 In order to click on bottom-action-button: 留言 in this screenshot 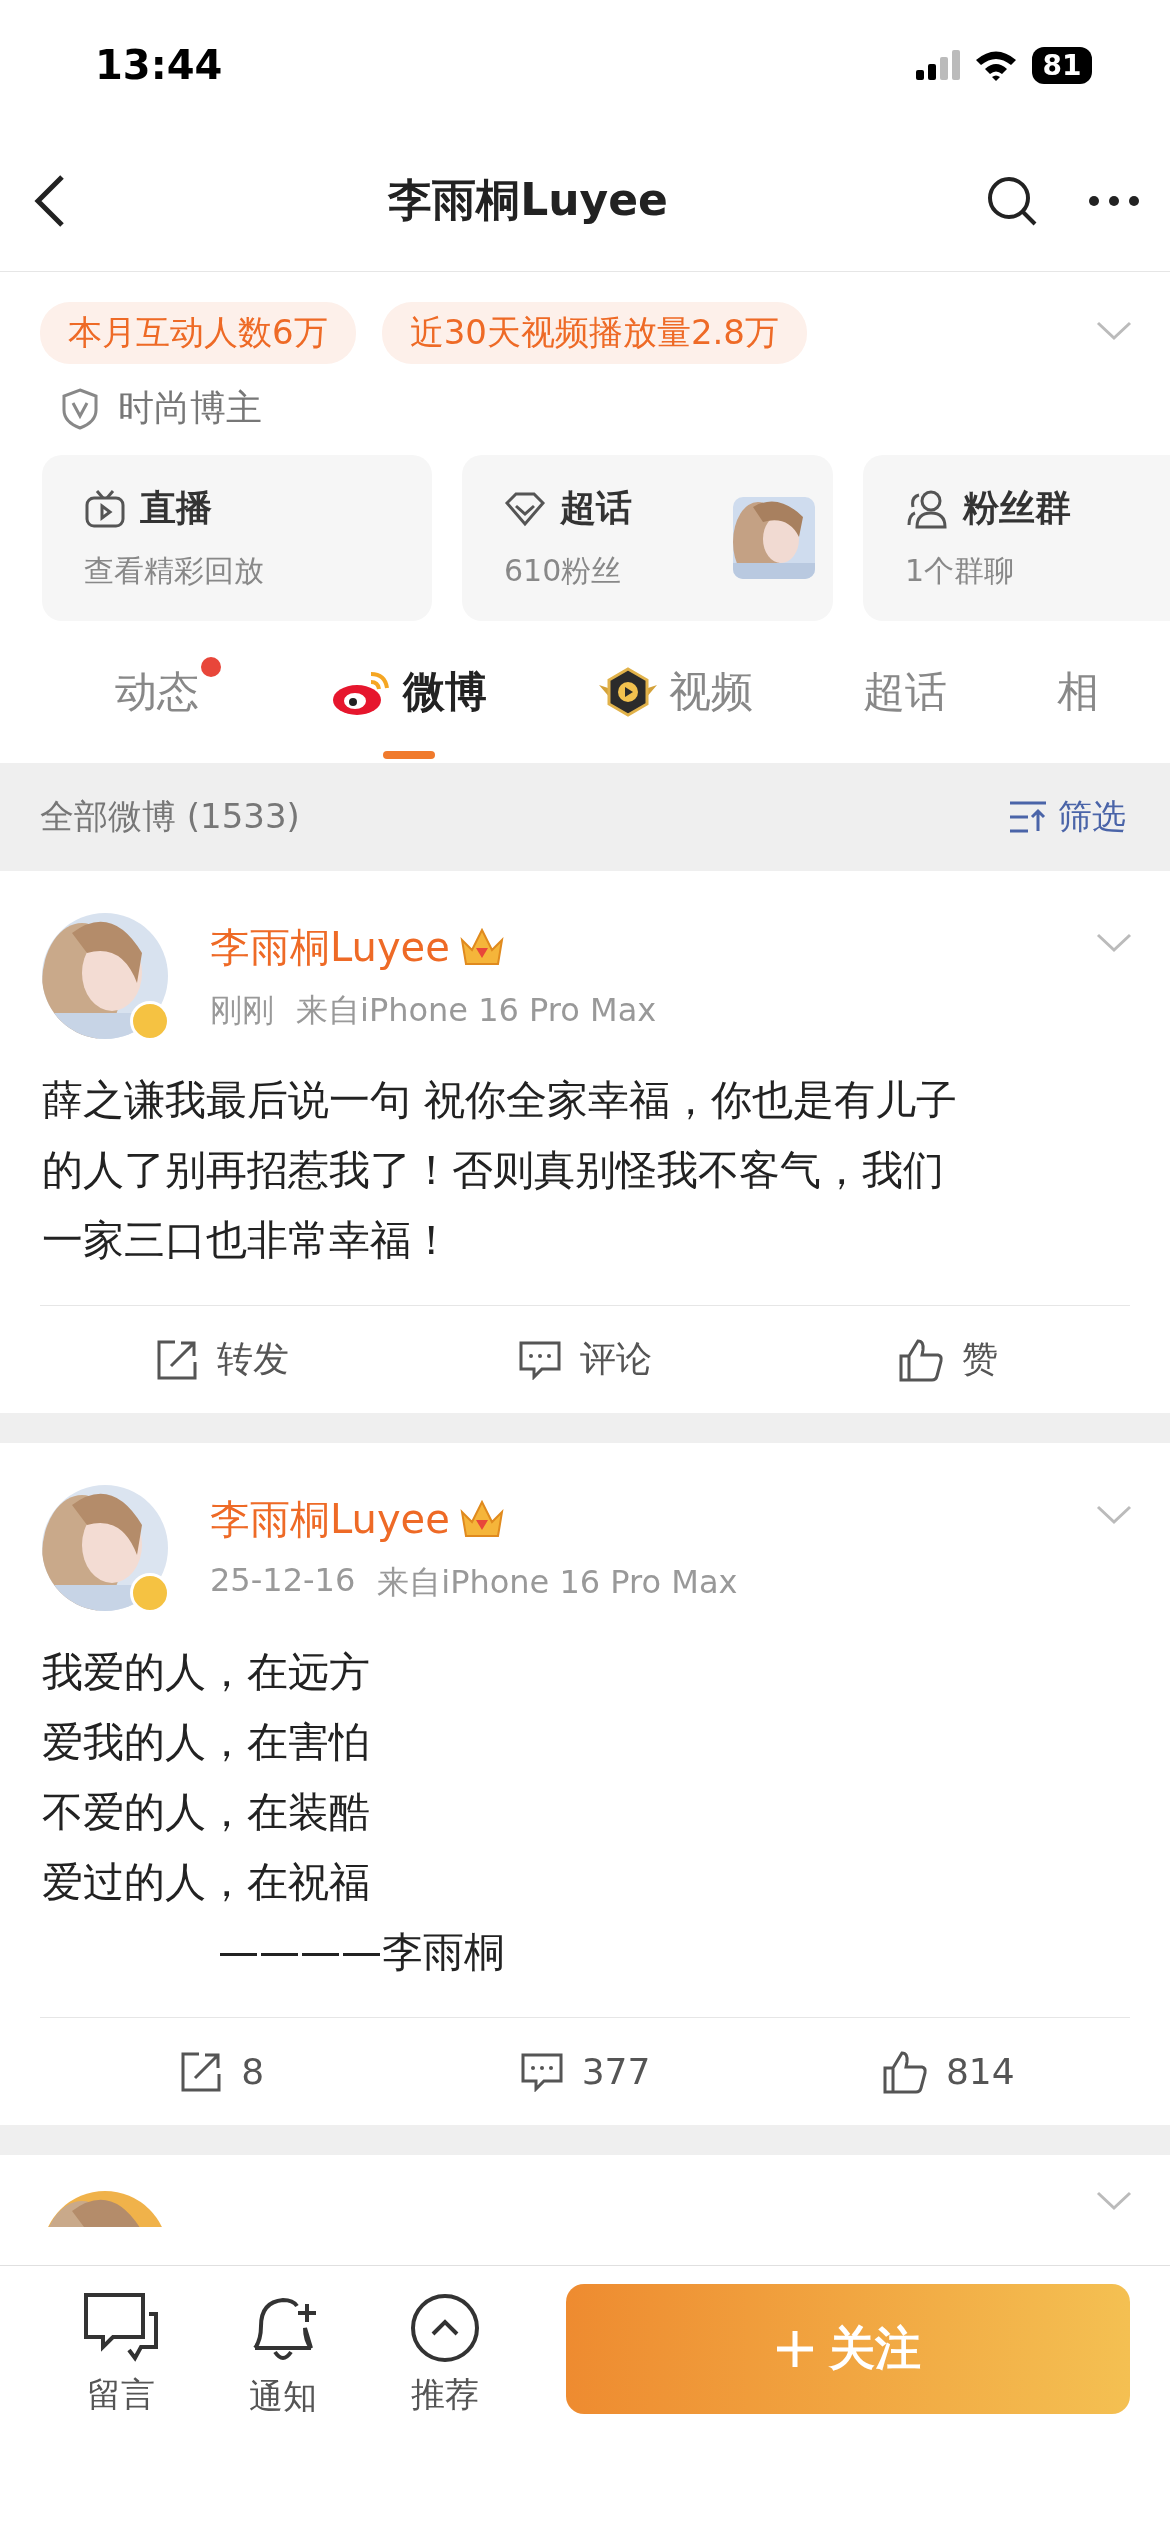, I will do `click(121, 2351)`.